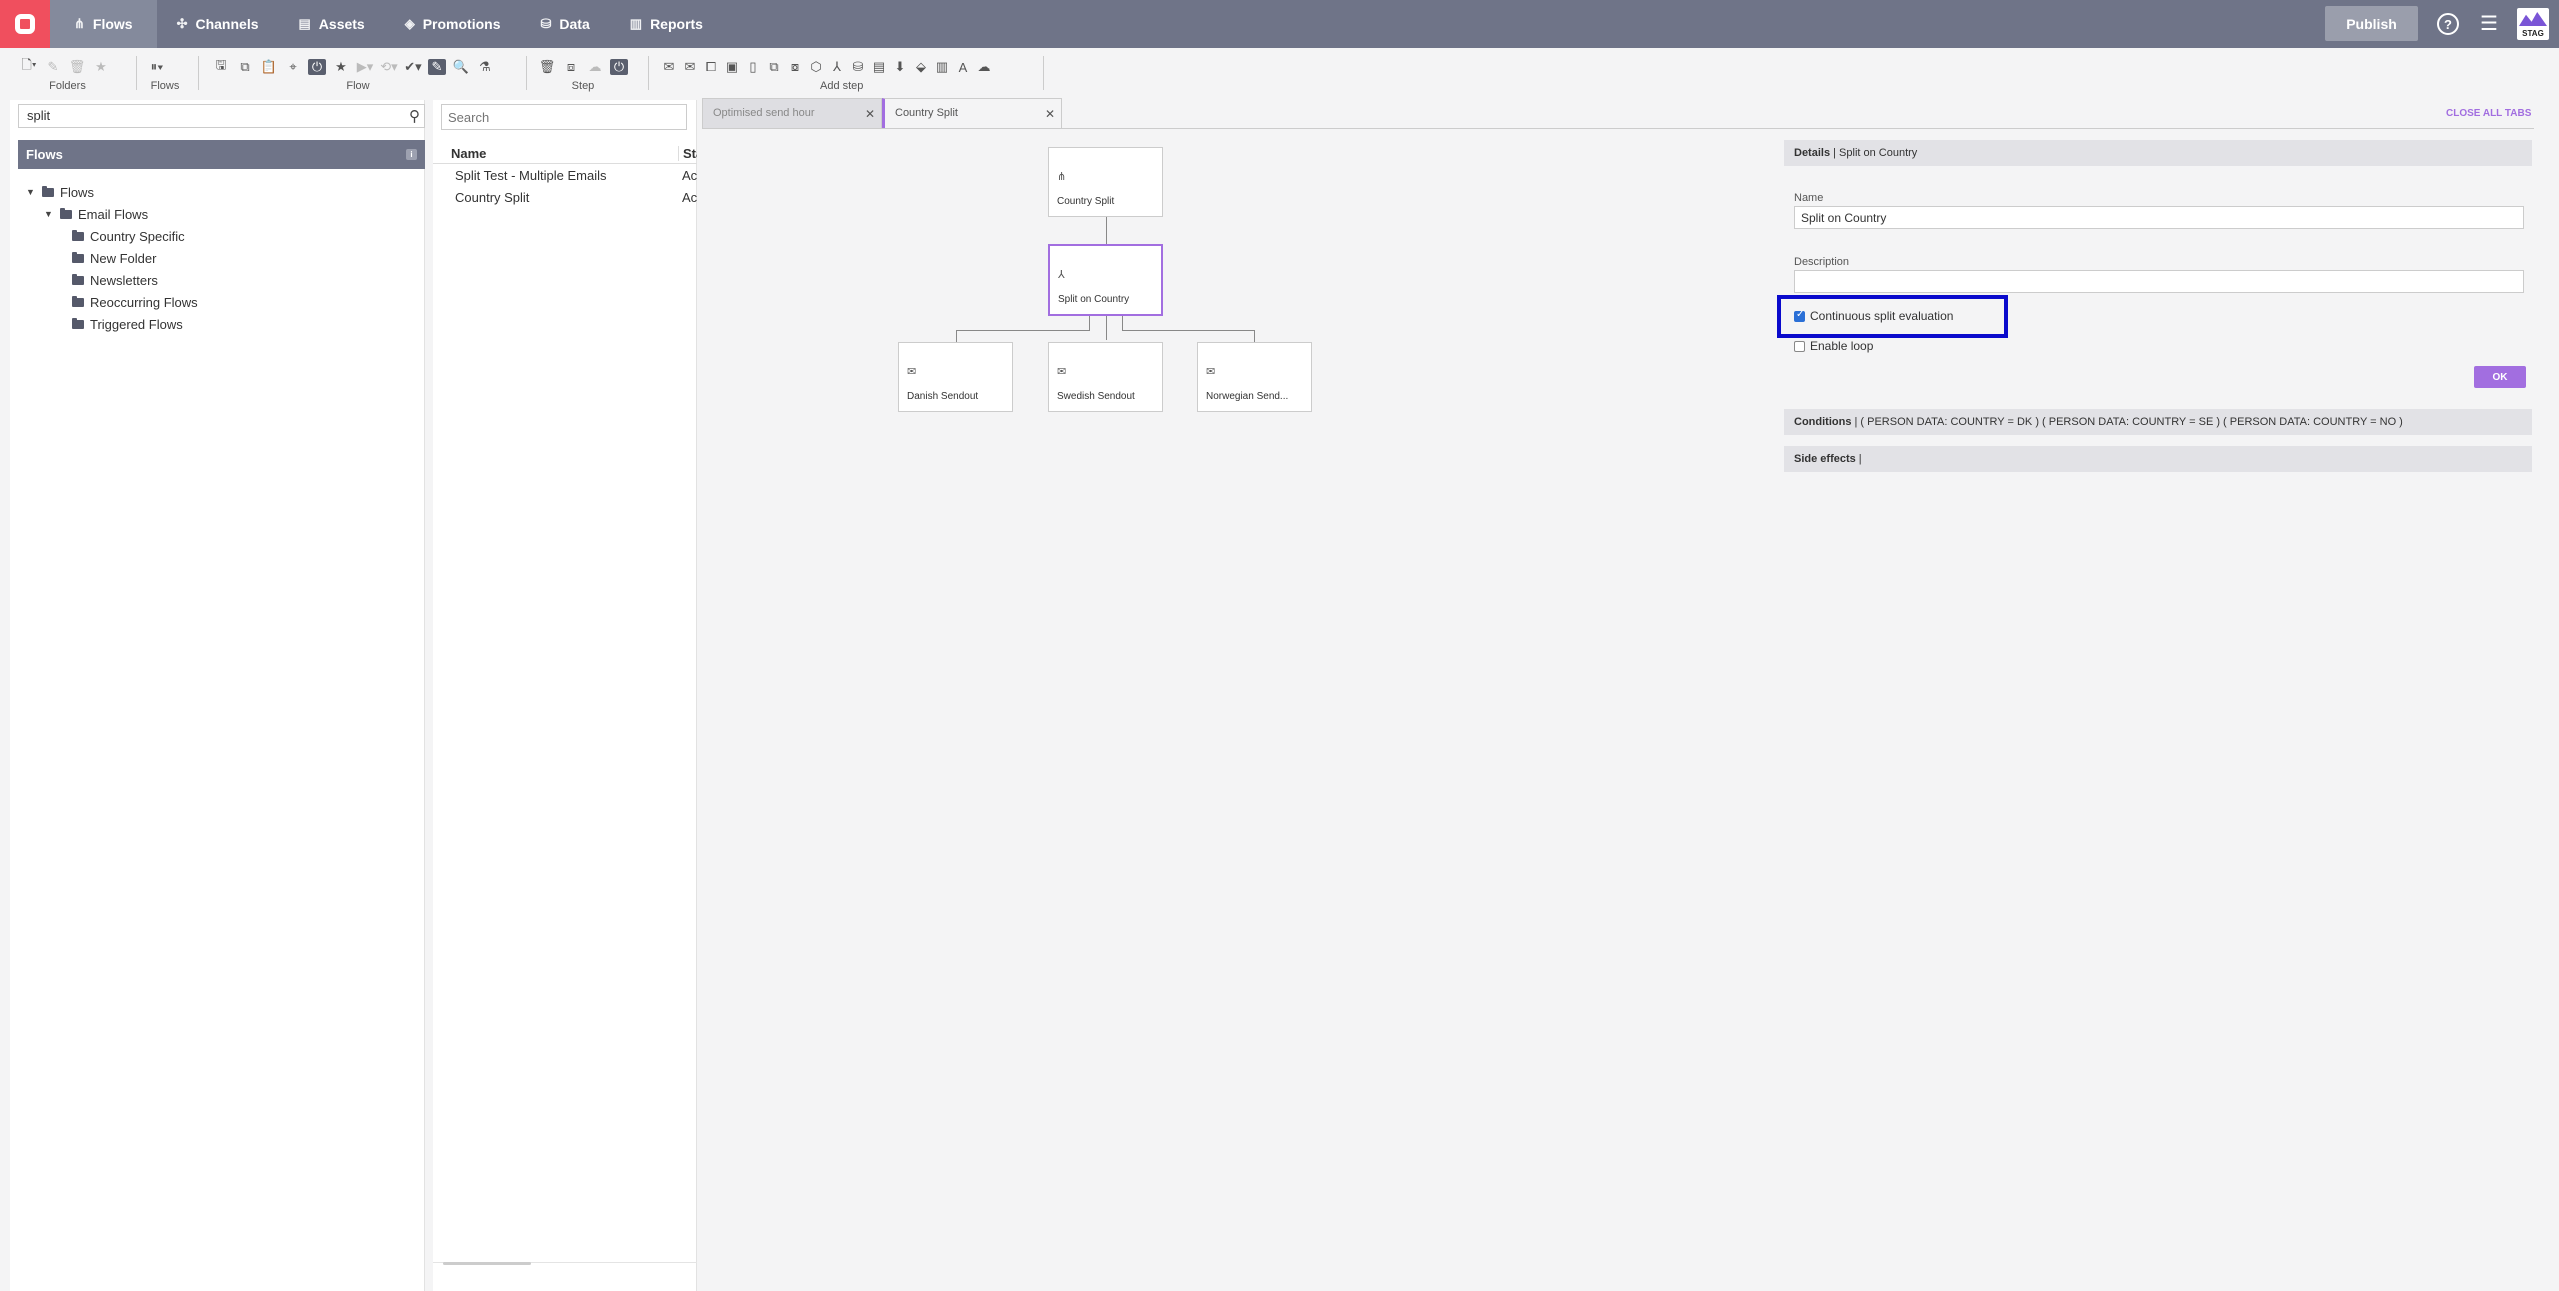  Describe the element at coordinates (837, 67) in the screenshot. I see `add-split-icon: ⅄` at that location.